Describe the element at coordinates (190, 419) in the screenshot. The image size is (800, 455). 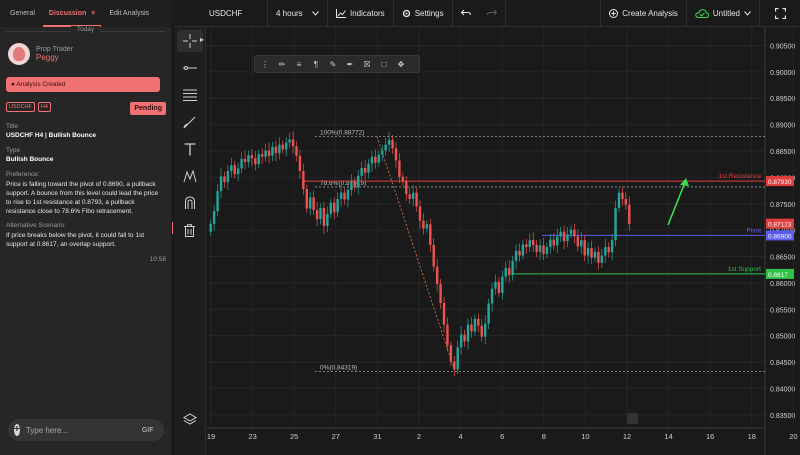
I see `tool-layers` at that location.